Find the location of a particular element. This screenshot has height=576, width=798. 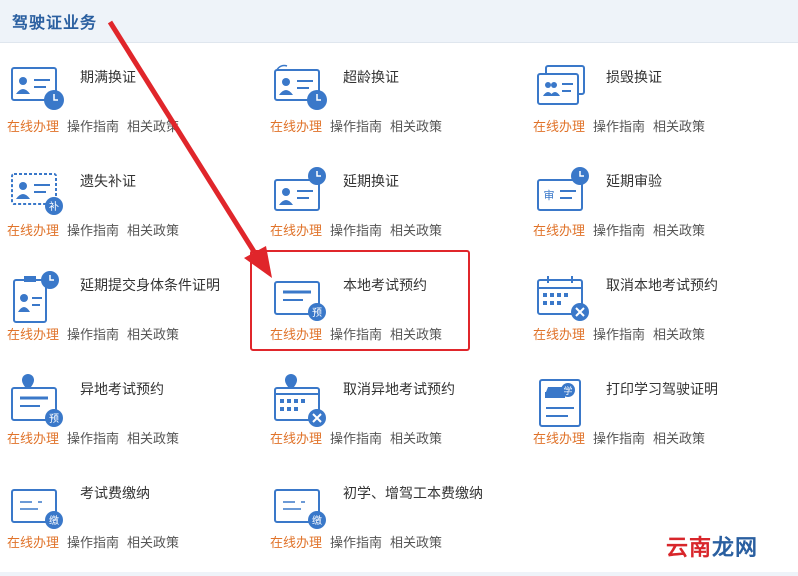

audit-card-clock-icon: 审 is located at coordinates (563, 189).